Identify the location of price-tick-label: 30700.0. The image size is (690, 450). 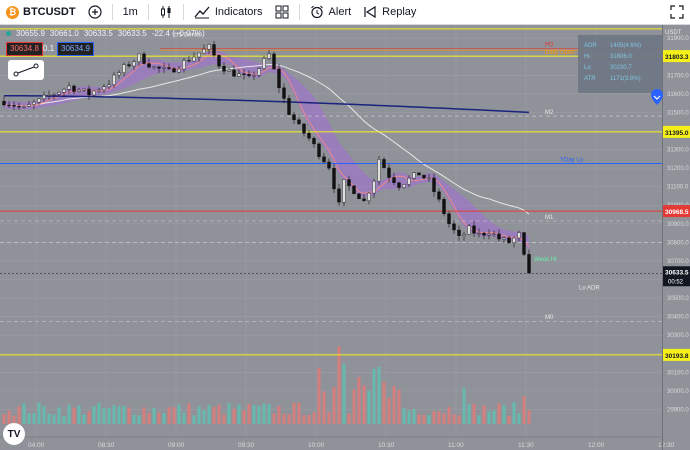
(678, 262).